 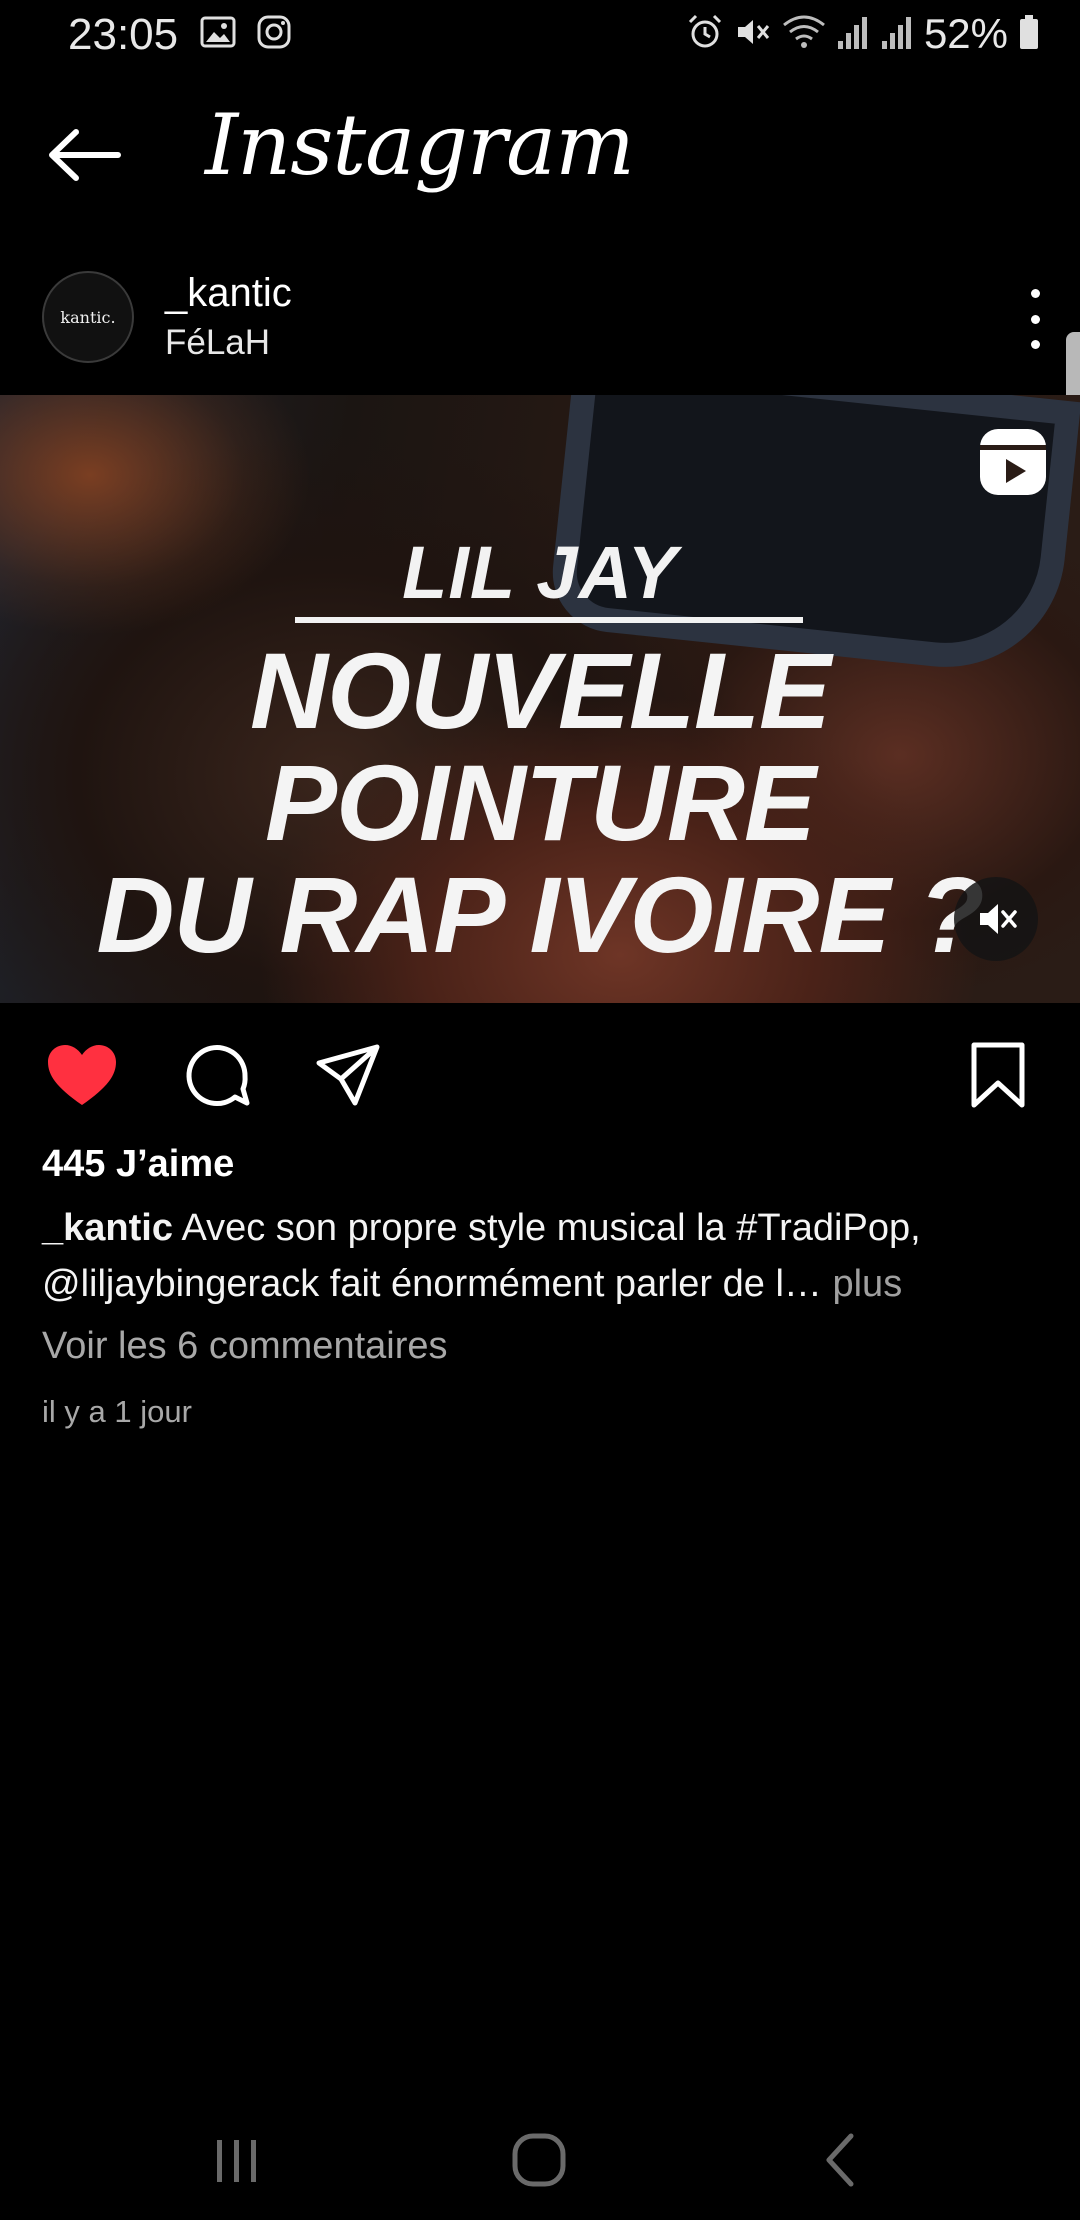 I want to click on system-navigation-bar, so click(x=540, y=2165).